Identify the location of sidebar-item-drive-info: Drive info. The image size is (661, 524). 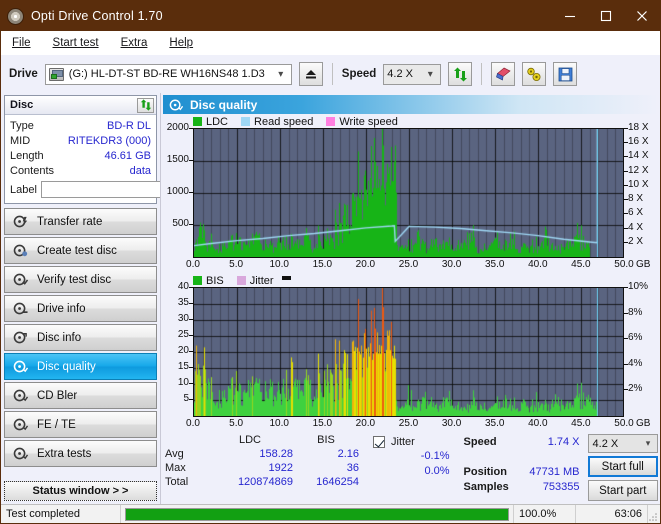
(80, 308).